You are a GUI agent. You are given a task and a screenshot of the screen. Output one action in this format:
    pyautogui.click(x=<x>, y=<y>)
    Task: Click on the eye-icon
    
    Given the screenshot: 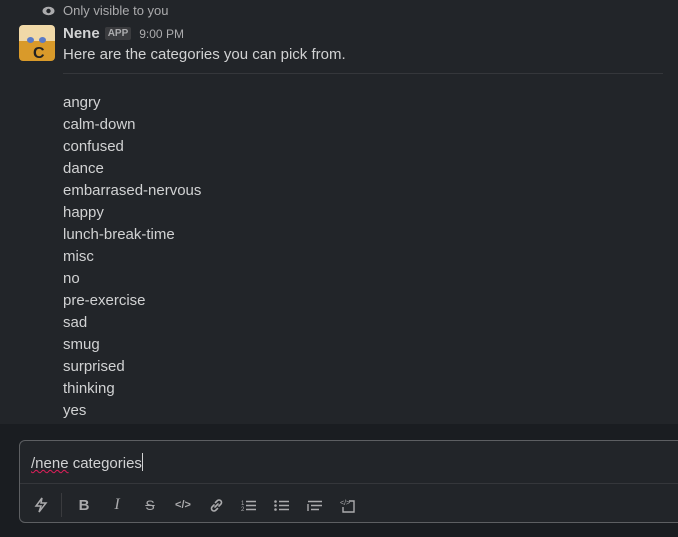 What is the action you would take?
    pyautogui.click(x=48, y=10)
    